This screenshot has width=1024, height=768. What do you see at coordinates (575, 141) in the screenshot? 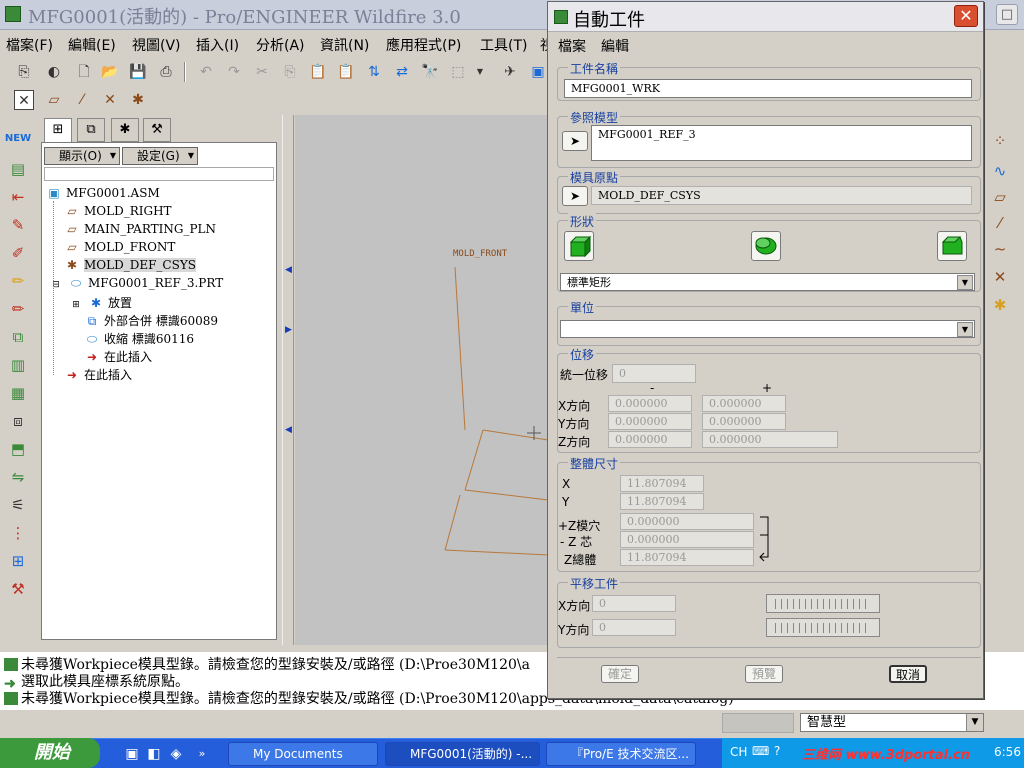
I see `select-ref-model-button: ➤` at bounding box center [575, 141].